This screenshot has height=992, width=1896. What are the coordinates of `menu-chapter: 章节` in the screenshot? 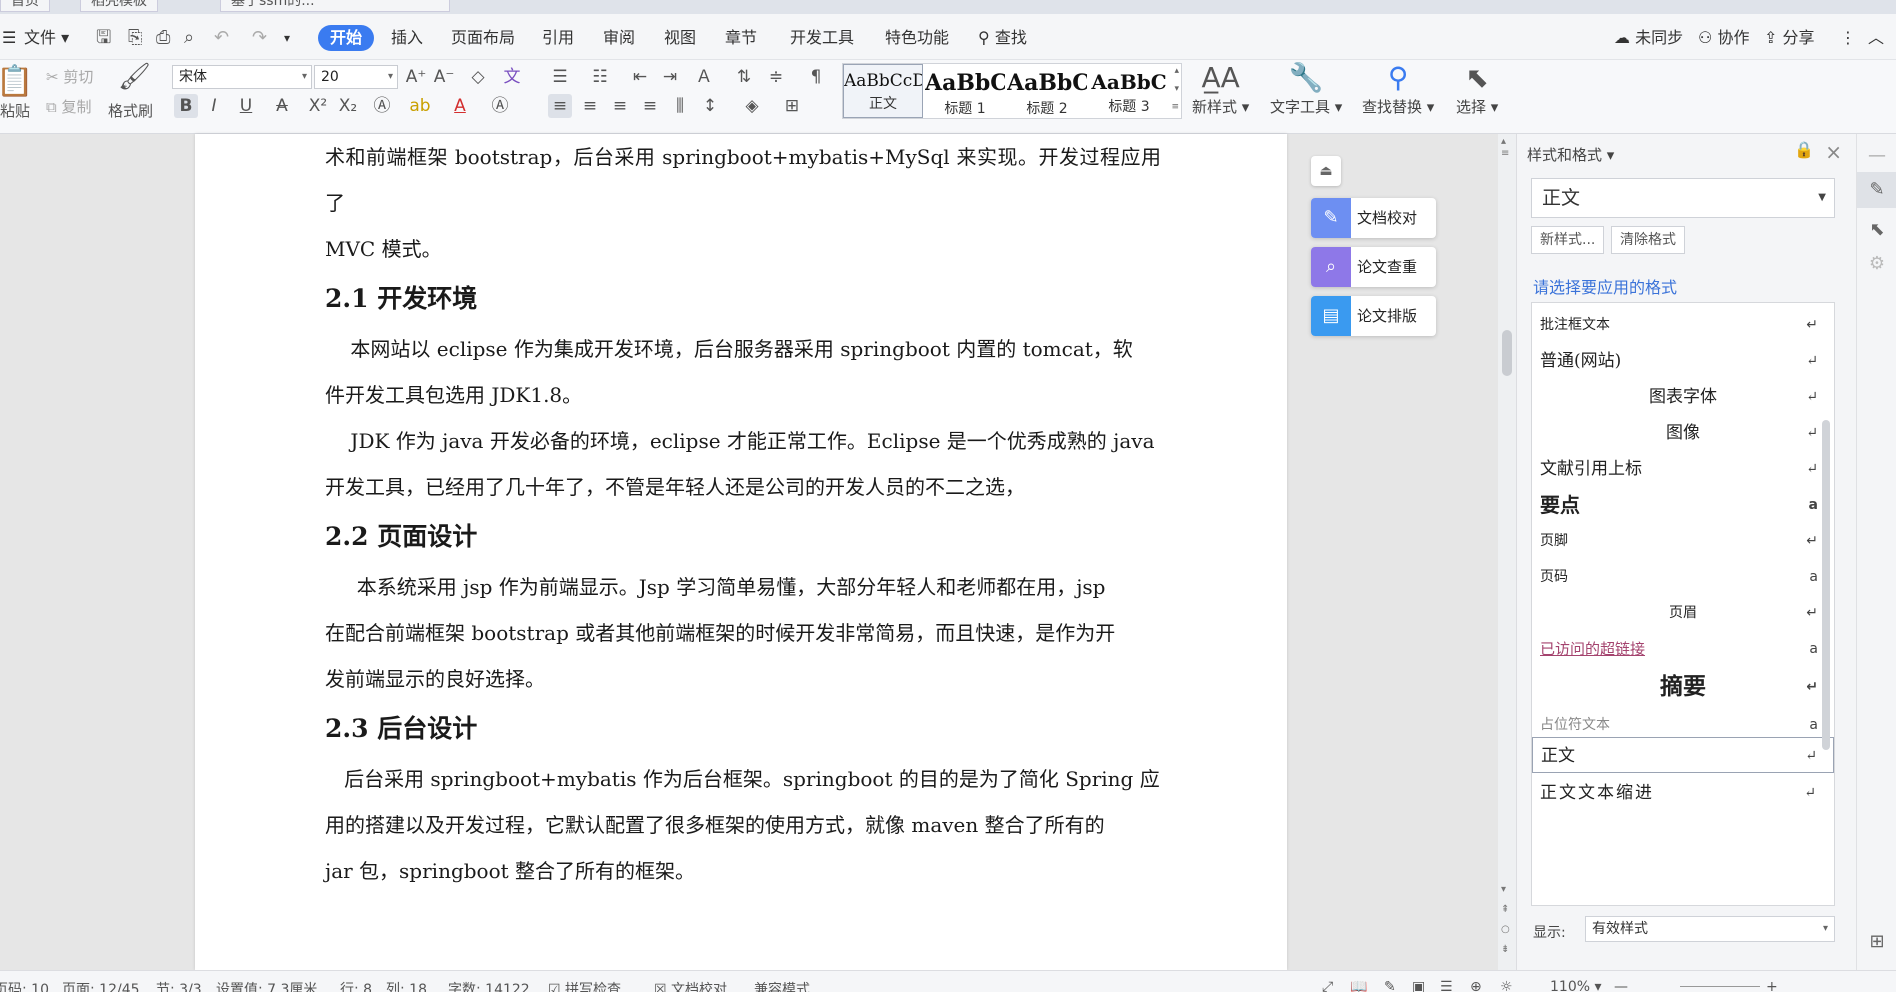 It's located at (741, 38).